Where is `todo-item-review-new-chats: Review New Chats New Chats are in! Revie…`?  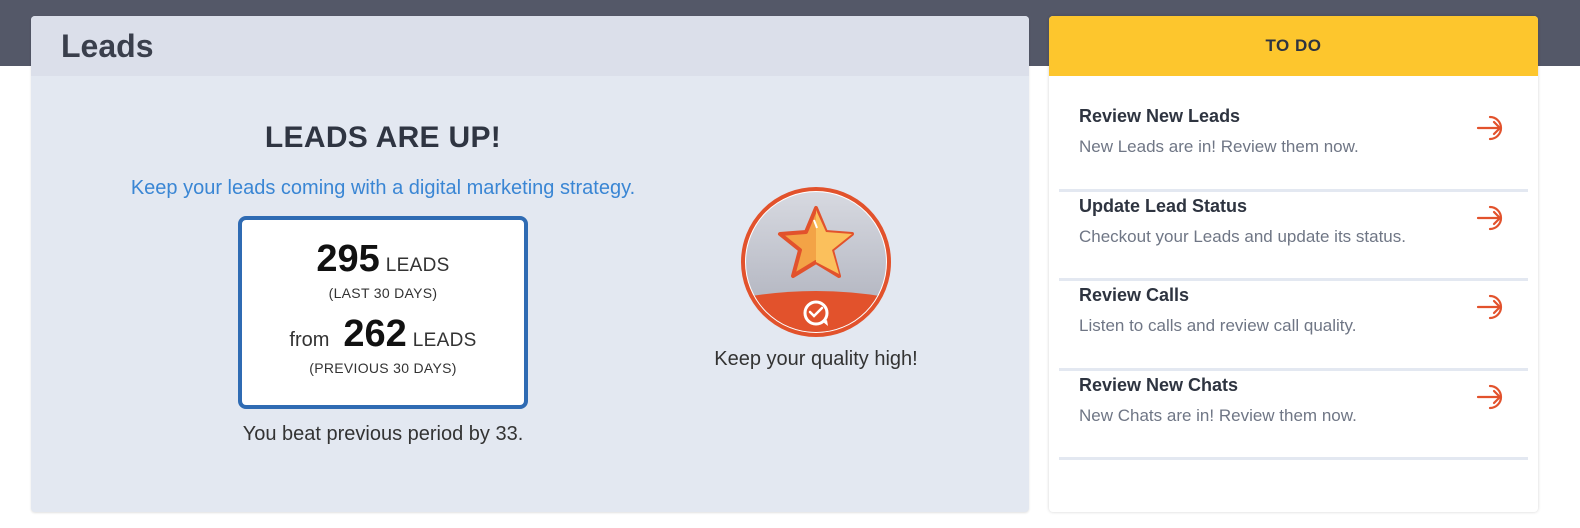 todo-item-review-new-chats: Review New Chats New Chats are in! Revie… is located at coordinates (1293, 415).